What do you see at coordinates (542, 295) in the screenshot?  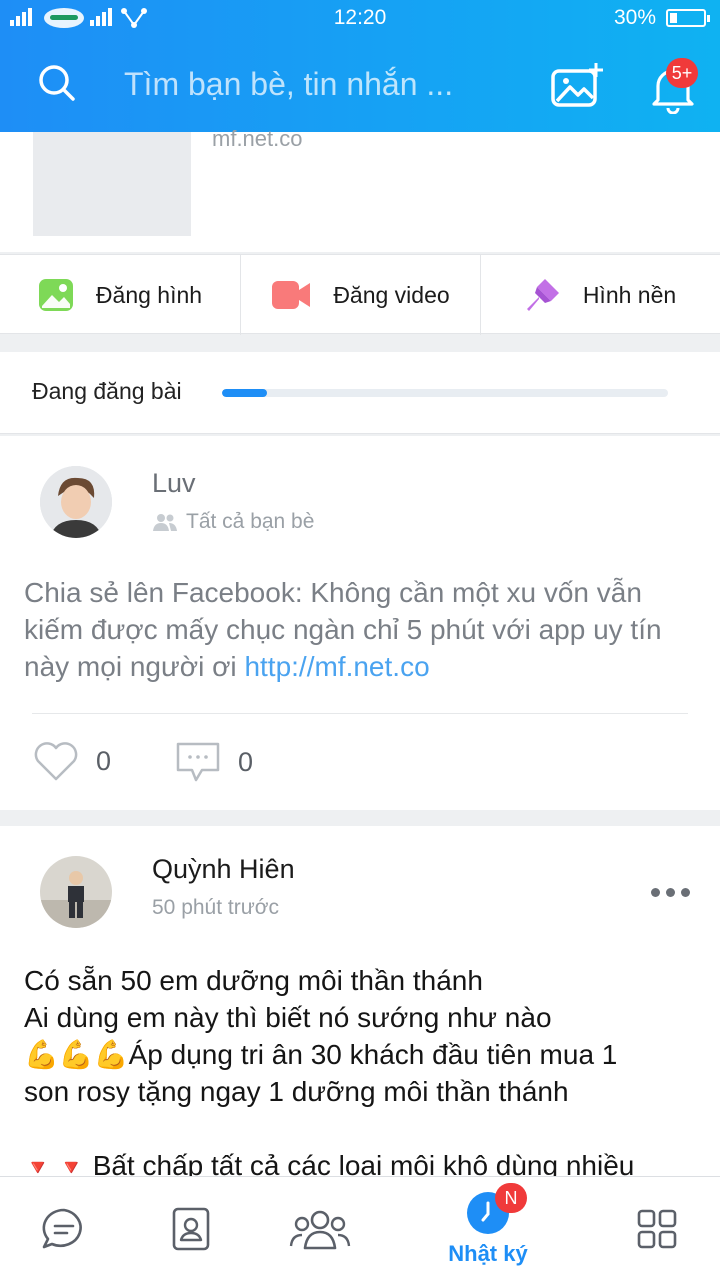 I see `paint-brush-icon` at bounding box center [542, 295].